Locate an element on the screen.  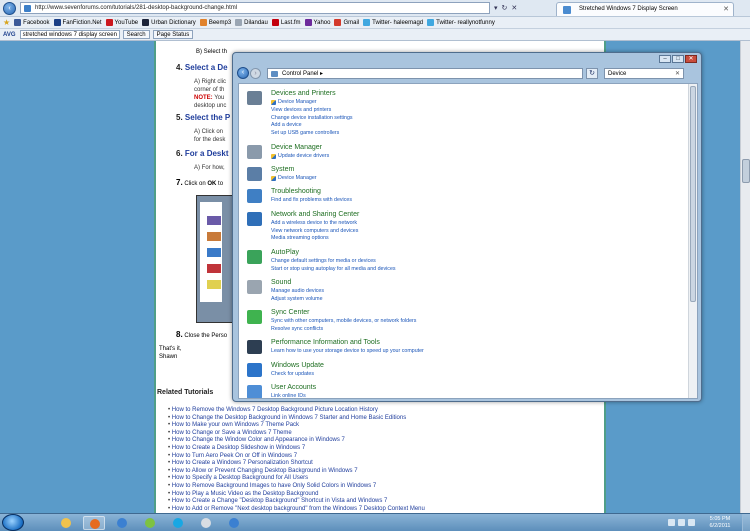
favorite-link: FanFiction.Net is located at coordinates (77, 22).